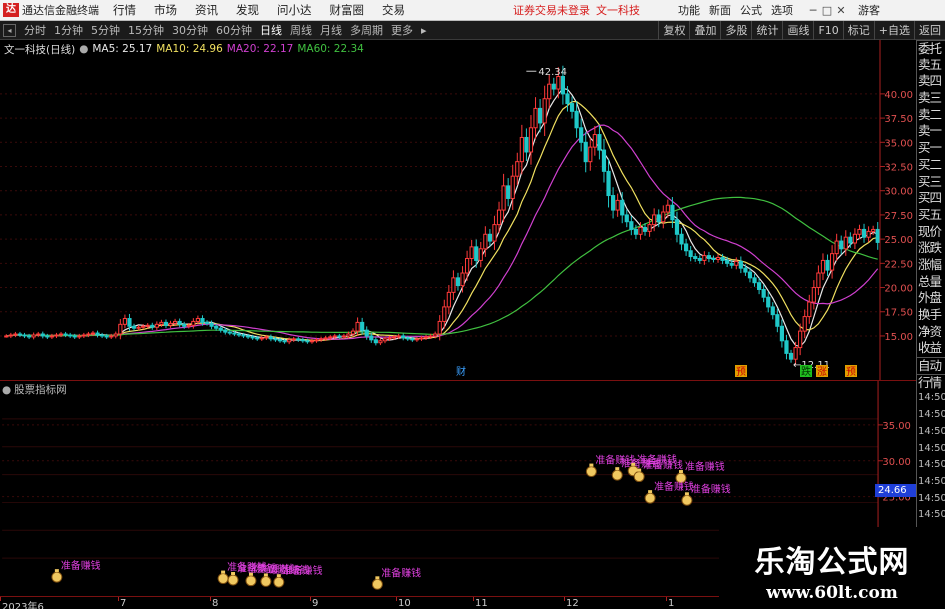 The height and width of the screenshot is (609, 945). Describe the element at coordinates (68, 30) in the screenshot. I see `period-1min: 1分钟` at that location.